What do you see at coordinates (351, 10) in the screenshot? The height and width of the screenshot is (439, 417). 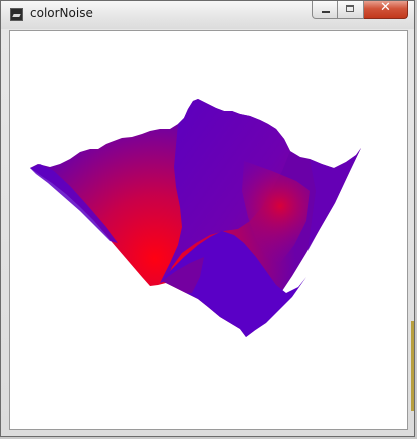 I see `maximize-button` at bounding box center [351, 10].